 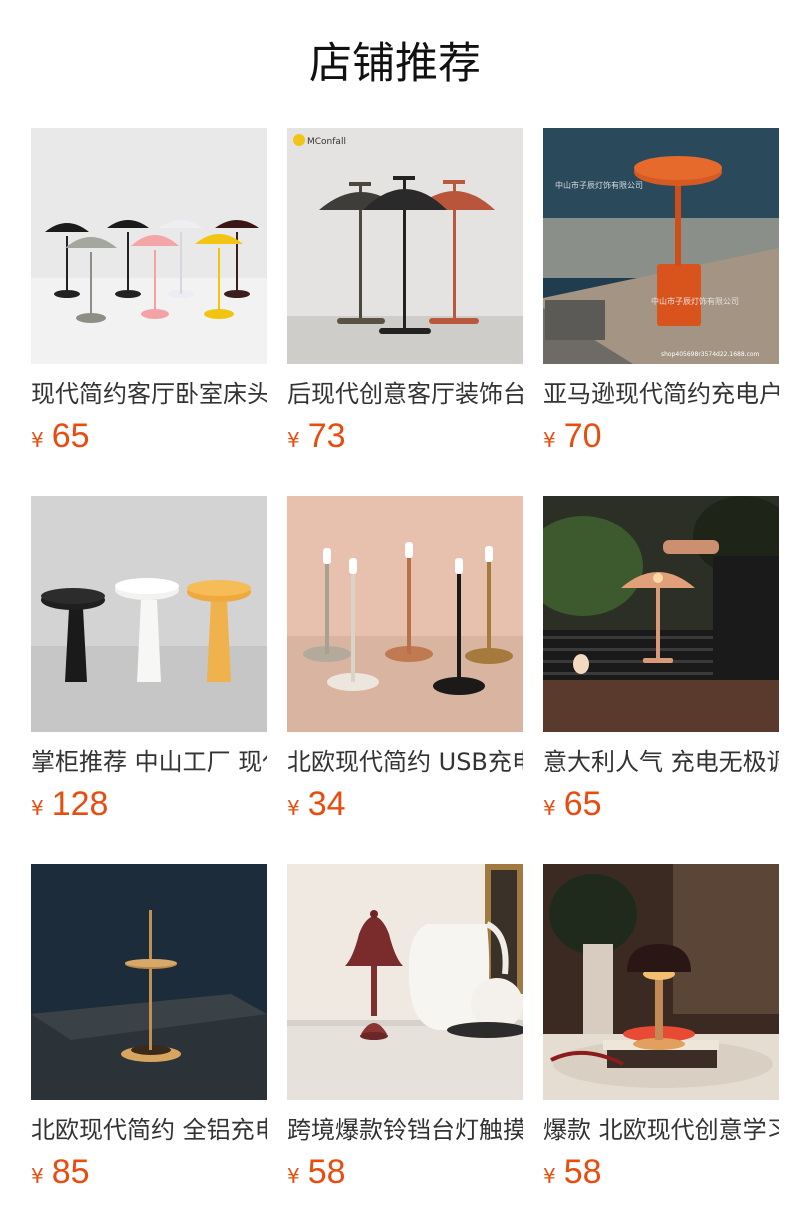 I want to click on product-price: ¥85, so click(x=149, y=1172).